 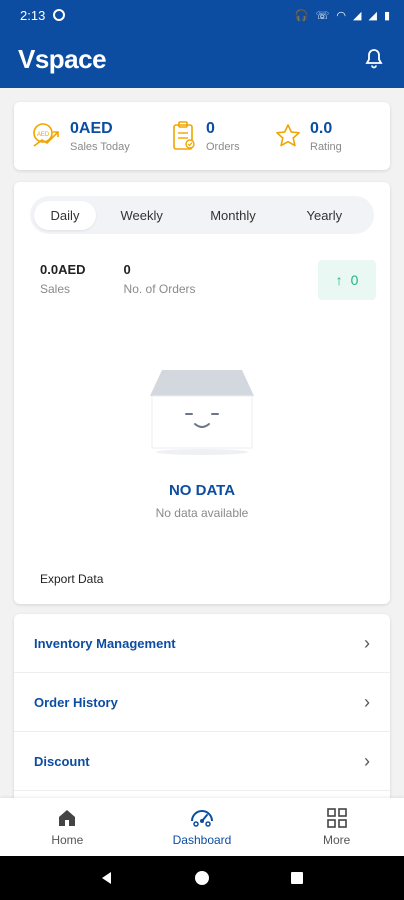 I want to click on no-data-subtitle: No data available, so click(x=202, y=513).